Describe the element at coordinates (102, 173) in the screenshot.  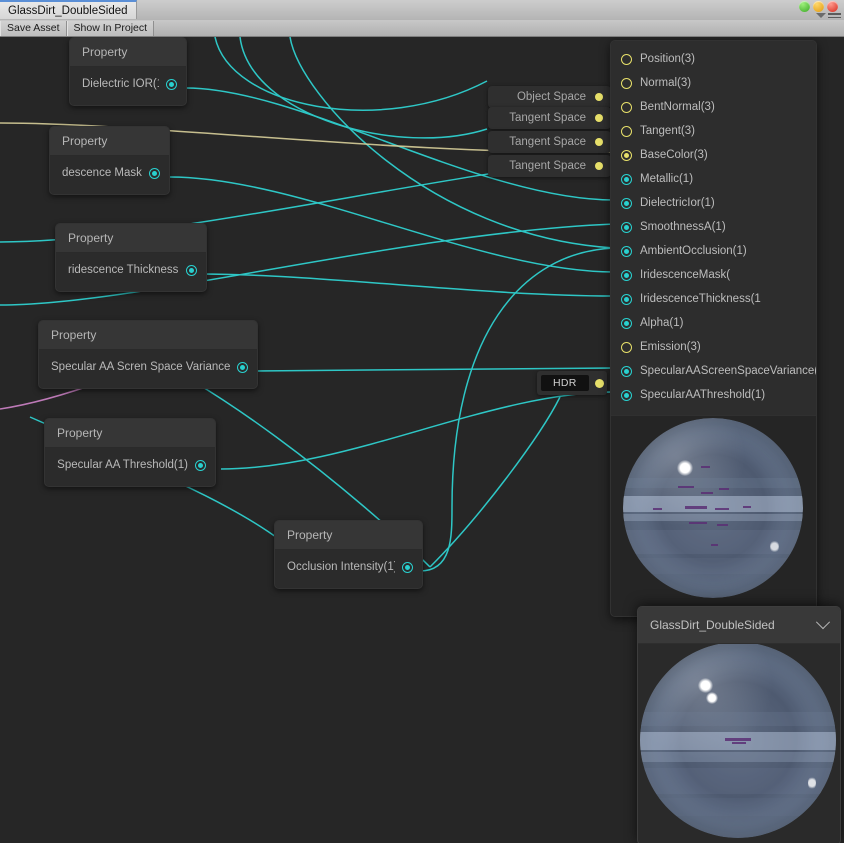
I see `output-port-label: descence Mask(1)` at that location.